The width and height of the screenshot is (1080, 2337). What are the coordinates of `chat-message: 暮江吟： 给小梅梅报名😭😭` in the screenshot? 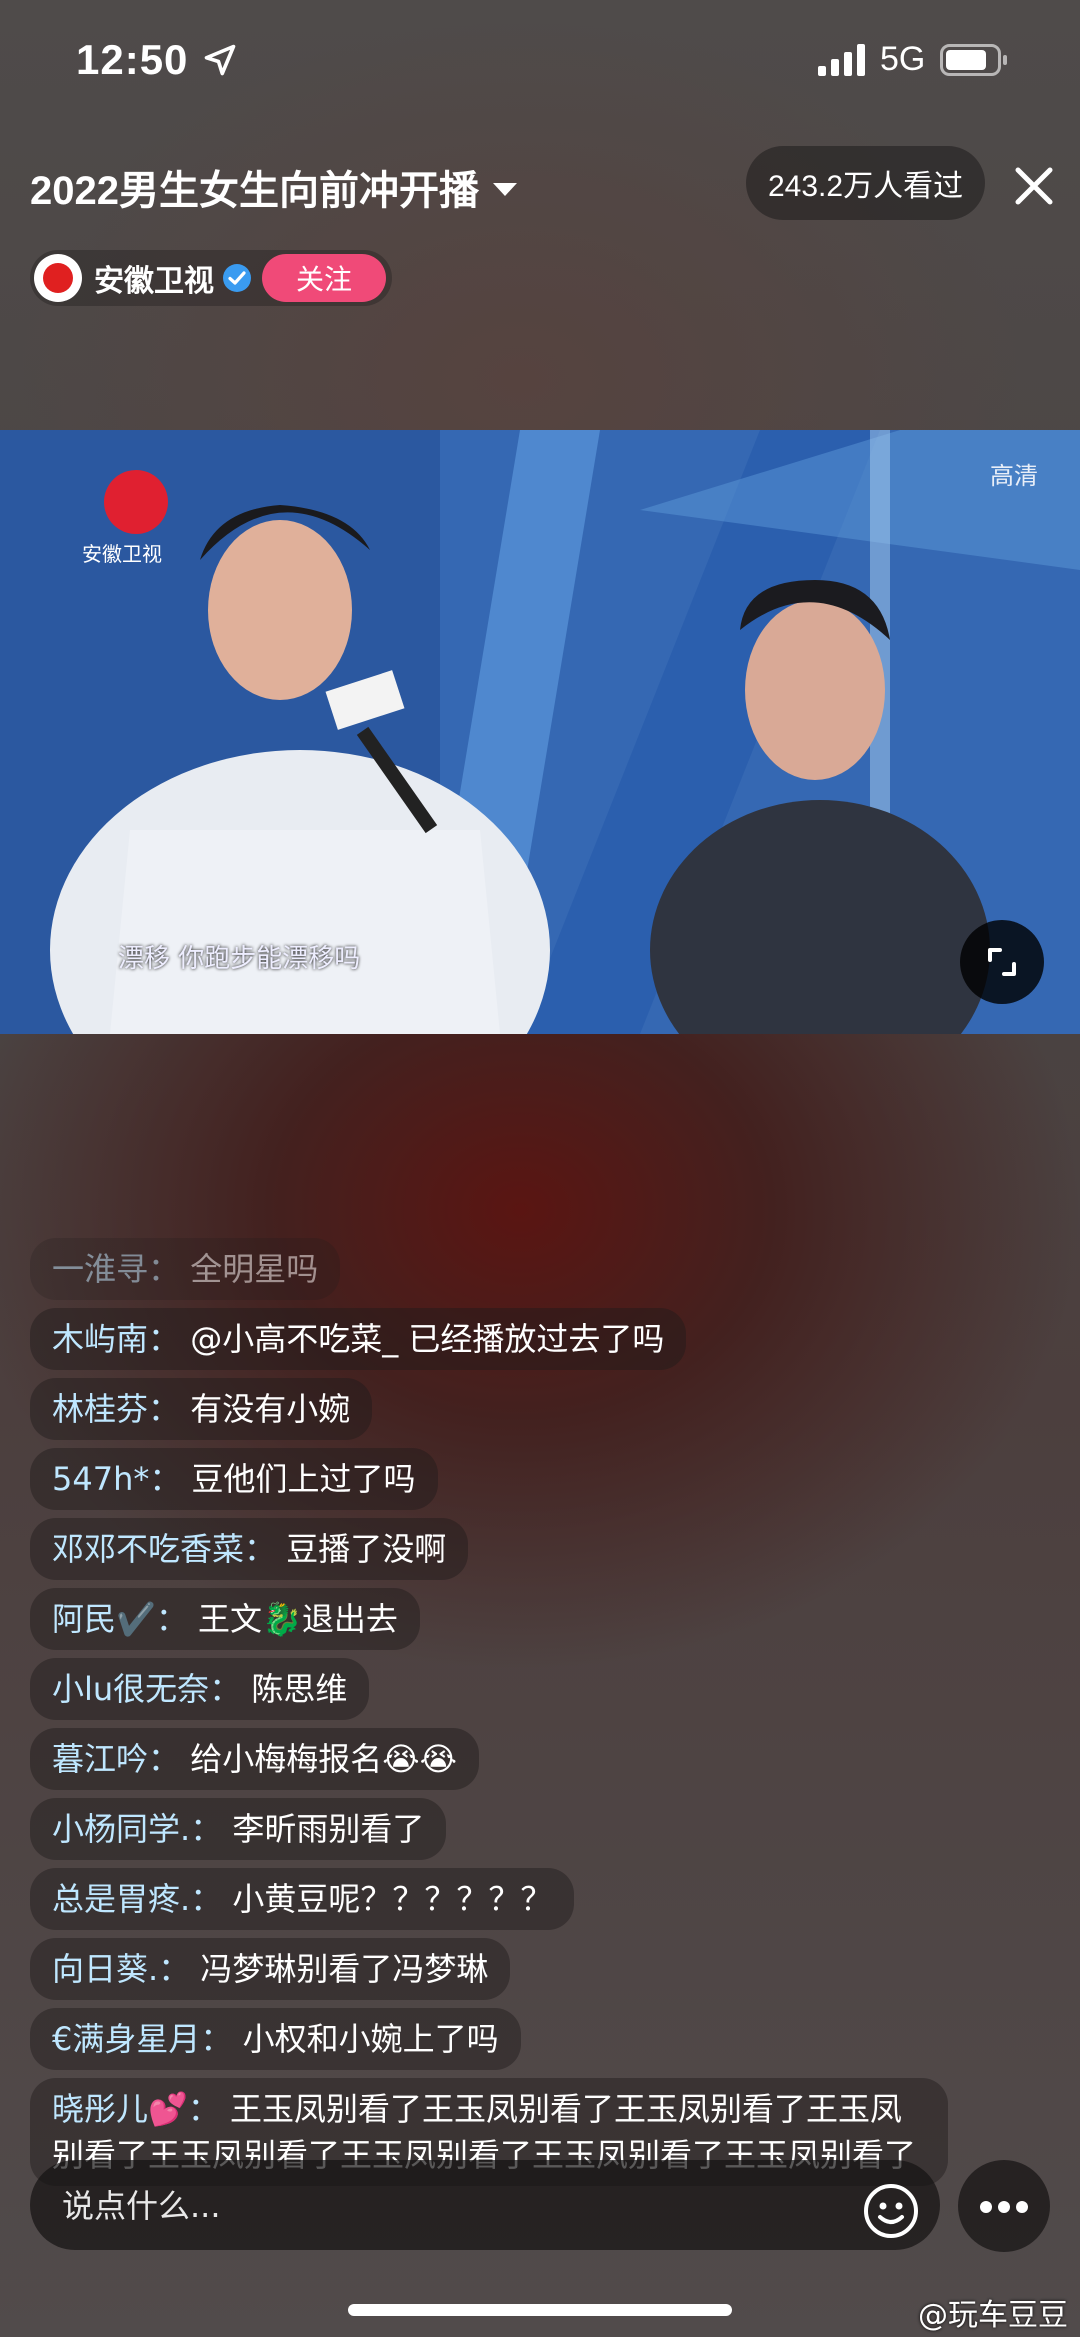 It's located at (254, 1759).